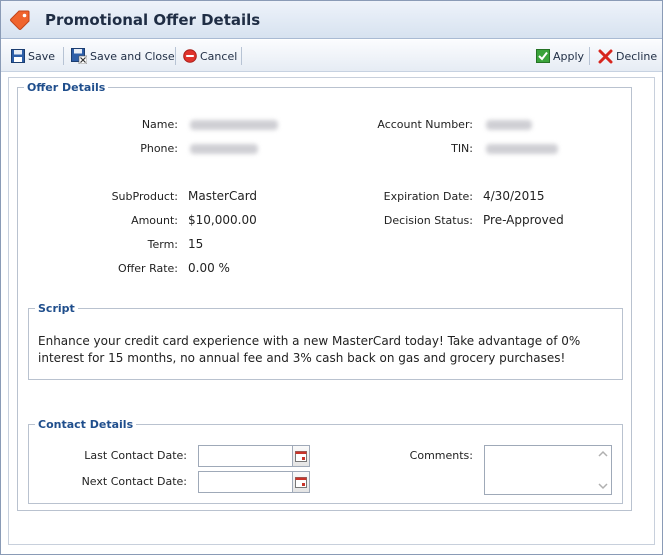 This screenshot has width=663, height=555. I want to click on phone-label: Phone:, so click(159, 148).